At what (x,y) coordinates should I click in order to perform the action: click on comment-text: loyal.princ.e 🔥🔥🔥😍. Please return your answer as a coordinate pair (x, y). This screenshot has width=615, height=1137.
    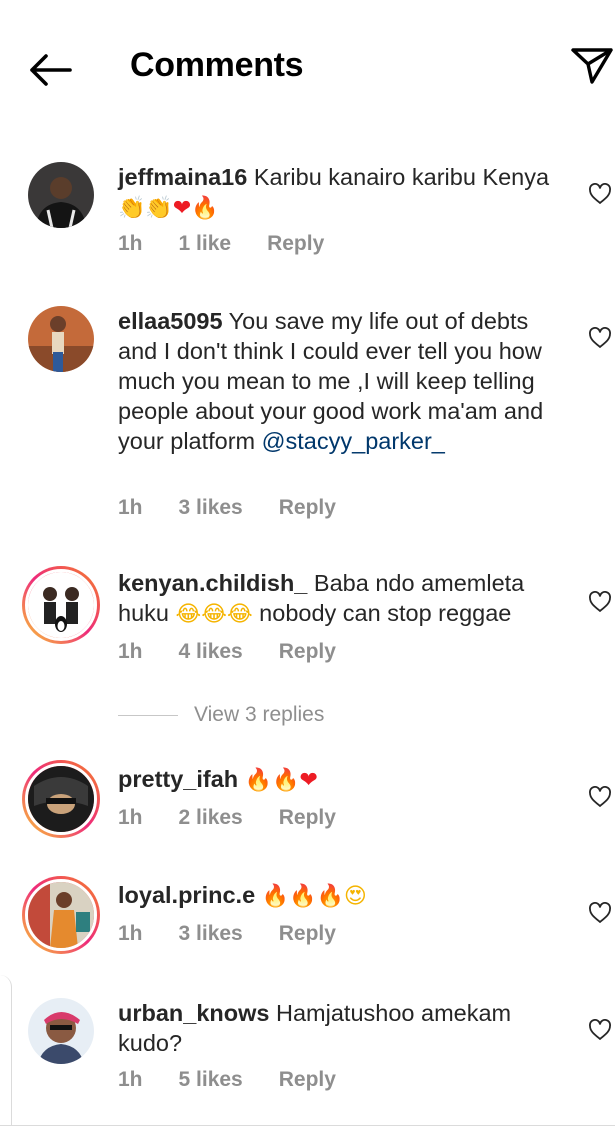
    Looking at the image, I should click on (338, 896).